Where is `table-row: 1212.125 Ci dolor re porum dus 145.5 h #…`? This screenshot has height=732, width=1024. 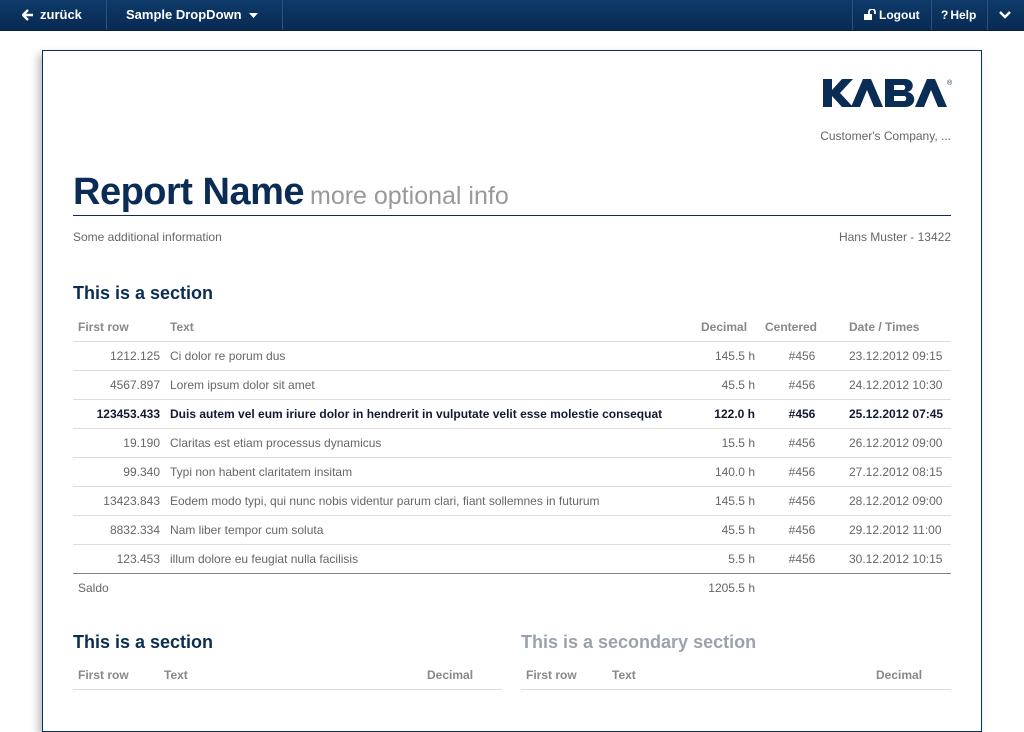 table-row: 1212.125 Ci dolor re porum dus 145.5 h #… is located at coordinates (512, 356).